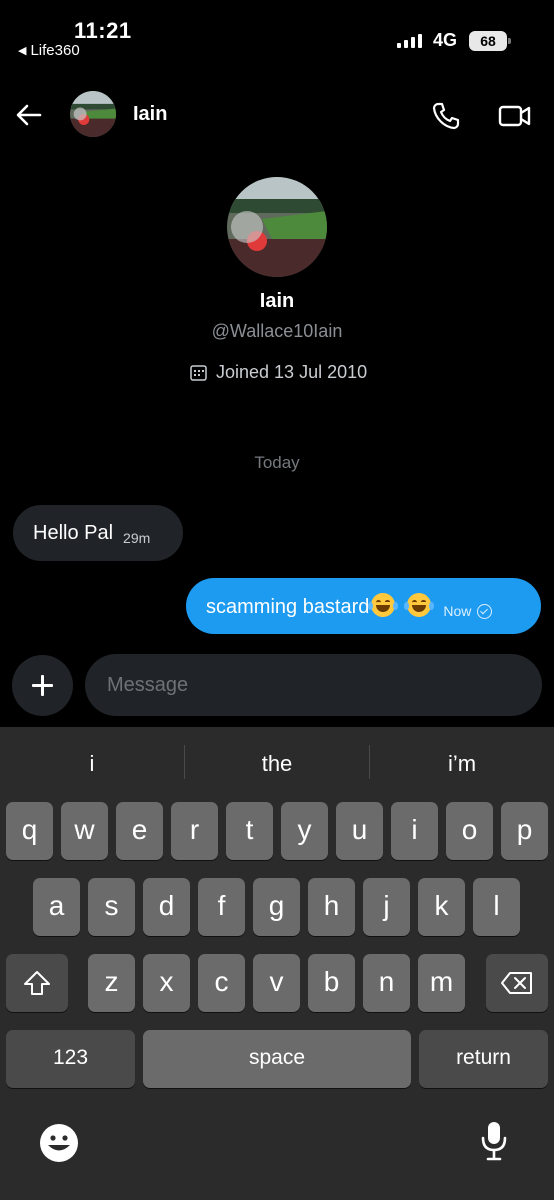 The height and width of the screenshot is (1200, 554). Describe the element at coordinates (277, 1059) in the screenshot. I see `space-key: space` at that location.